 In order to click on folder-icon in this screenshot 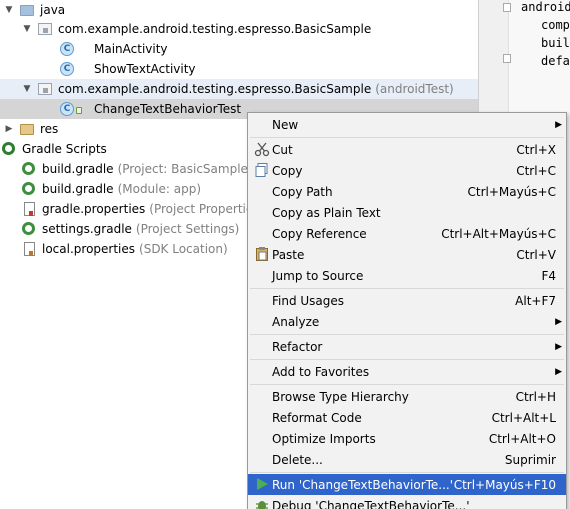, I will do `click(28, 10)`.